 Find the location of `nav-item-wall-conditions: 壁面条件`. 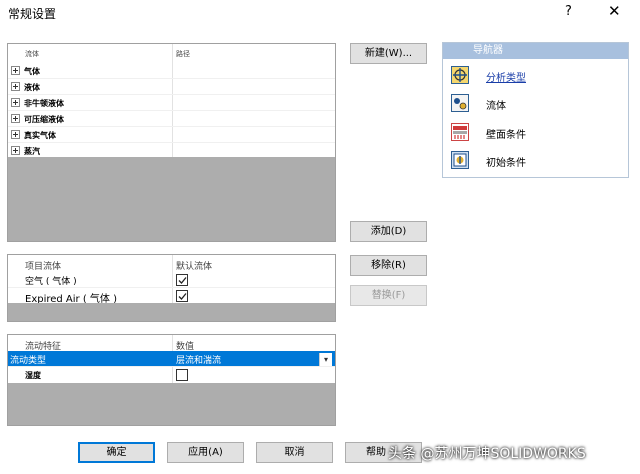

nav-item-wall-conditions: 壁面条件 is located at coordinates (536, 133).